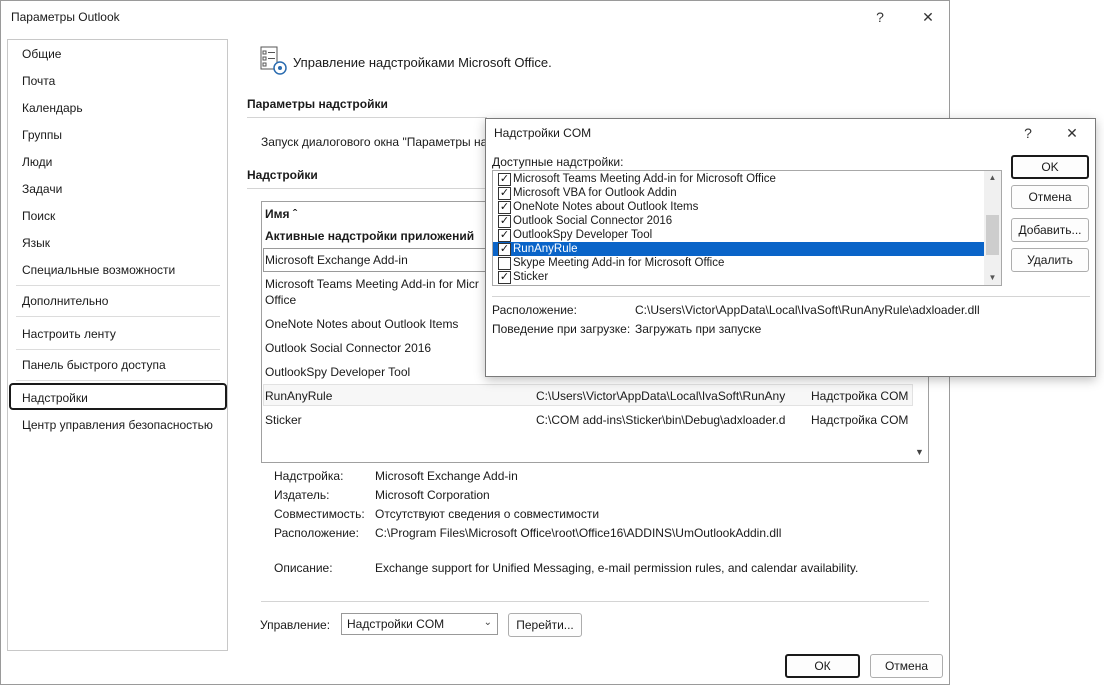 This screenshot has width=1104, height=685. Describe the element at coordinates (42, 189) in the screenshot. I see `nav-item-tasks: Задачи` at that location.